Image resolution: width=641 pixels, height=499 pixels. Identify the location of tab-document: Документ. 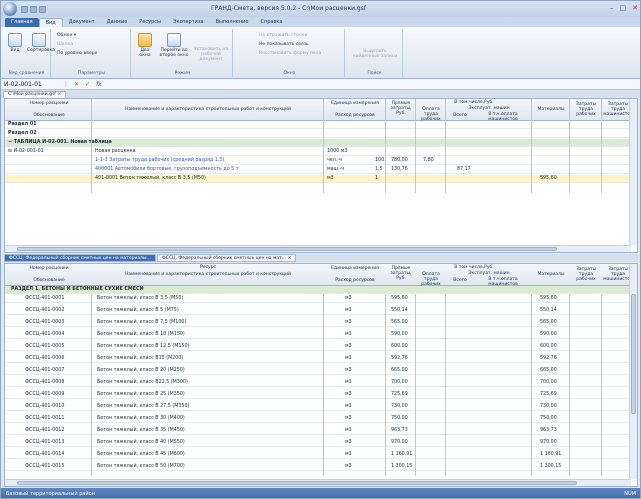
(82, 22).